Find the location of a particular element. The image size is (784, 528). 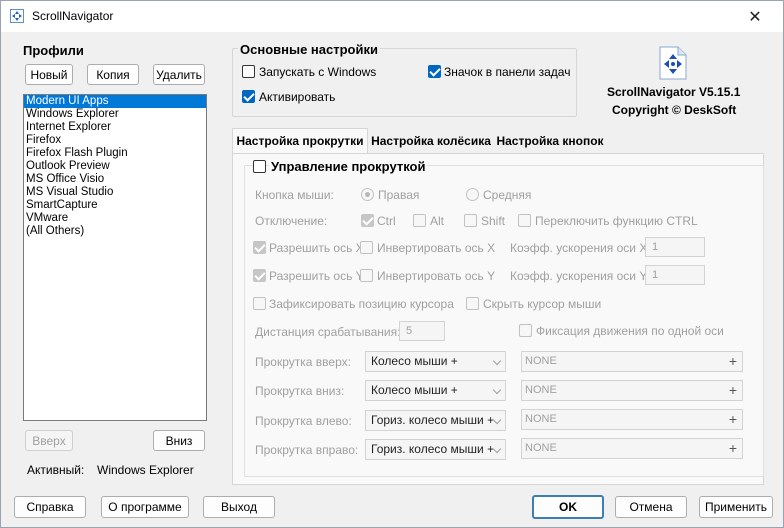

fix-cursor-checkbox is located at coordinates (259, 303).